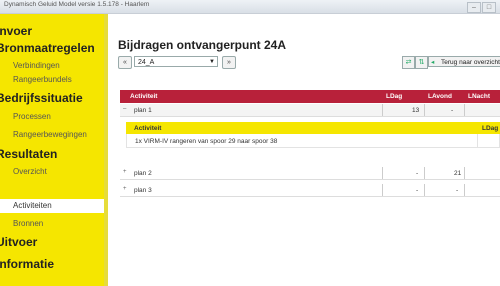 The width and height of the screenshot is (500, 286). Describe the element at coordinates (124, 109) in the screenshot. I see `collapse-toggle-icon: –` at that location.